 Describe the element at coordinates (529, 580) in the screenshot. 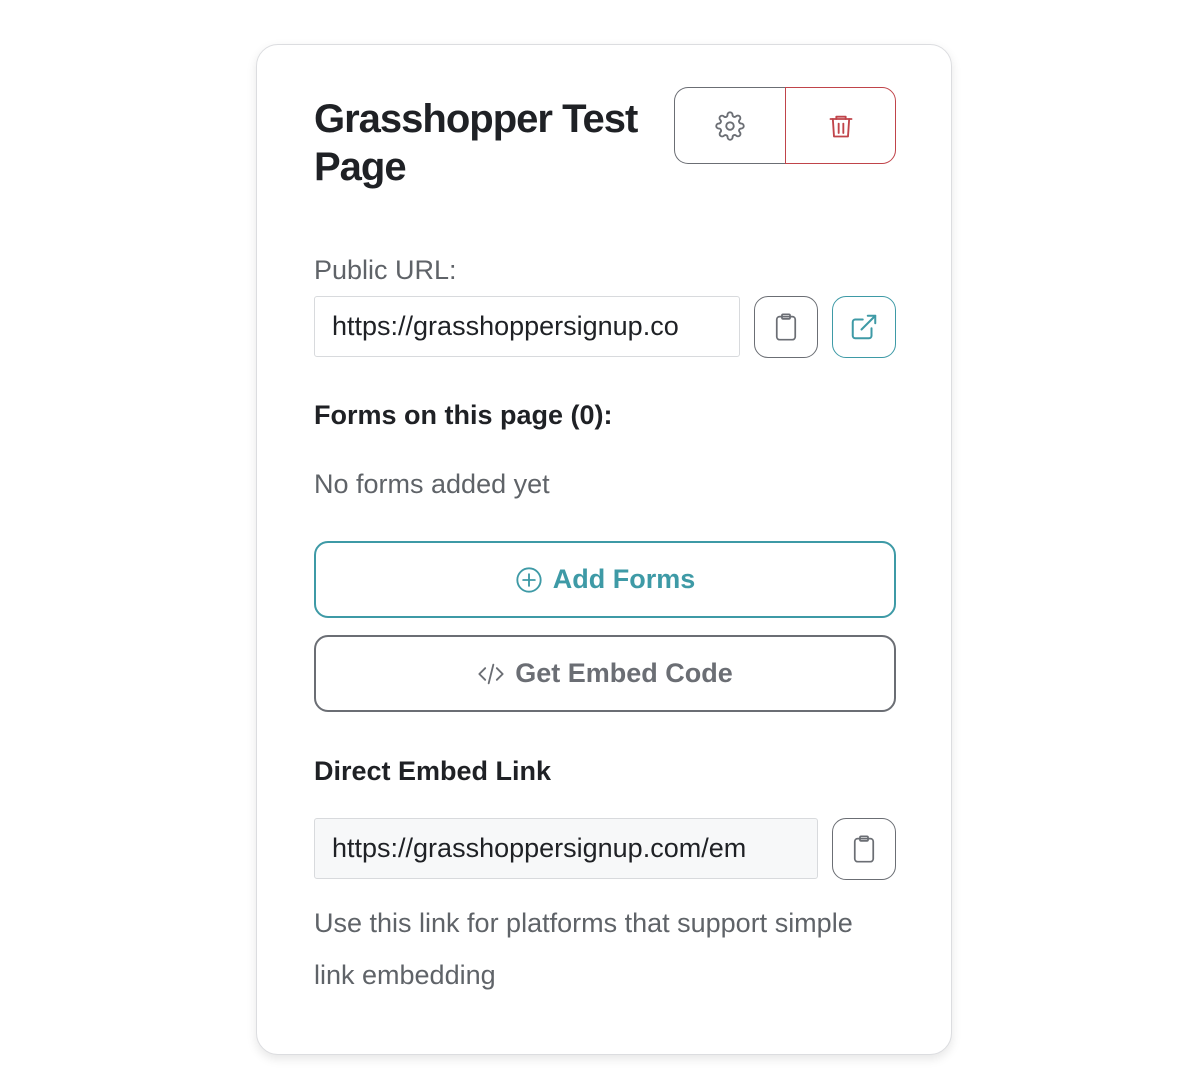

I see `plus-circle-icon` at that location.